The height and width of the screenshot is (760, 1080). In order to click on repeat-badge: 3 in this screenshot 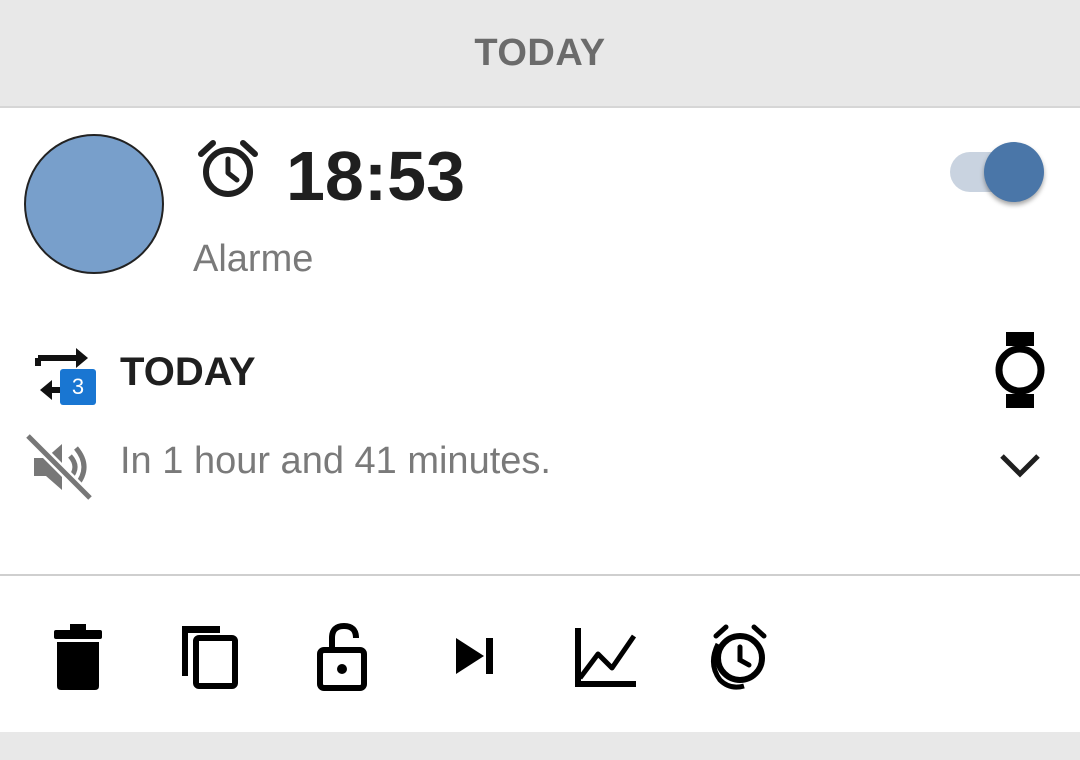, I will do `click(78, 387)`.